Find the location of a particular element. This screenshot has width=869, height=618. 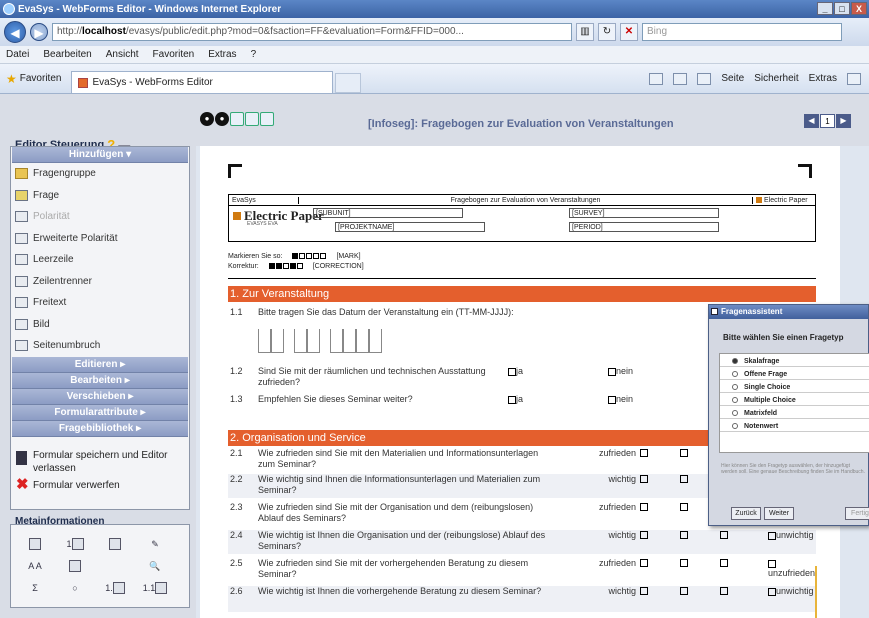

page-list-icon: 1.1 is located at coordinates (155, 588).